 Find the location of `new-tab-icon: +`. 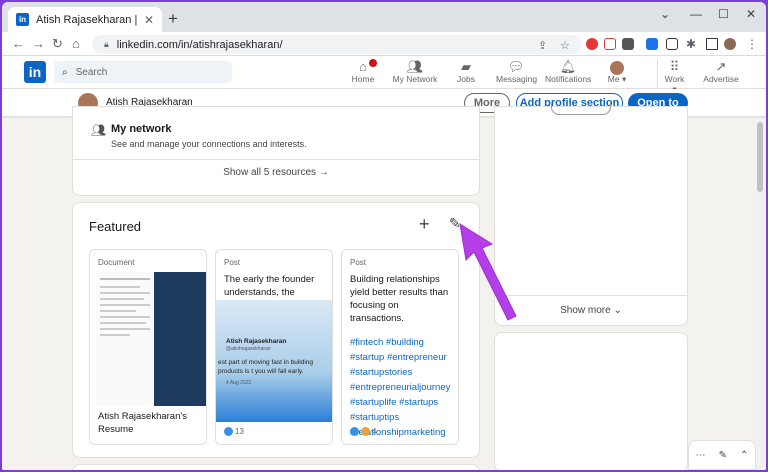

new-tab-icon: + is located at coordinates (173, 19).